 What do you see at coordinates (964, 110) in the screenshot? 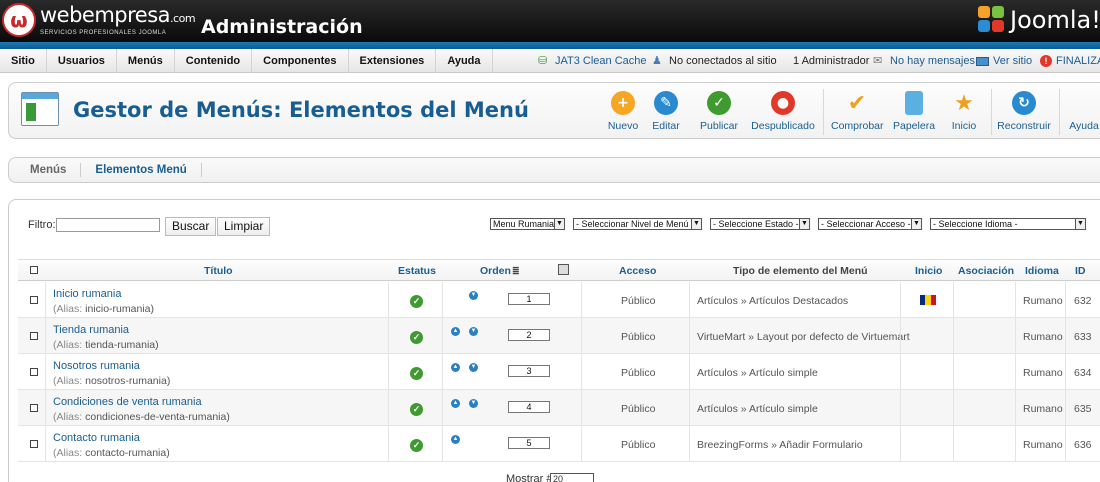
I see `home-button: ★ Inicio` at bounding box center [964, 110].